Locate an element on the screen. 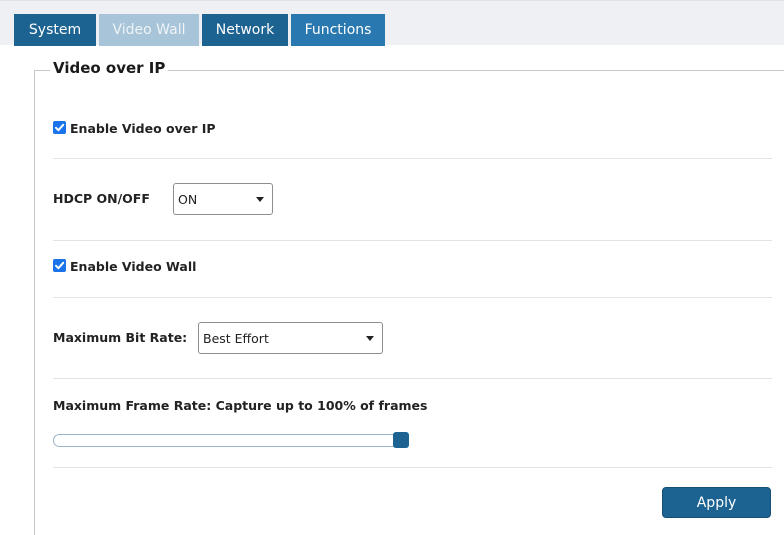 This screenshot has width=784, height=535. hdcp-select-value: ON is located at coordinates (188, 199).